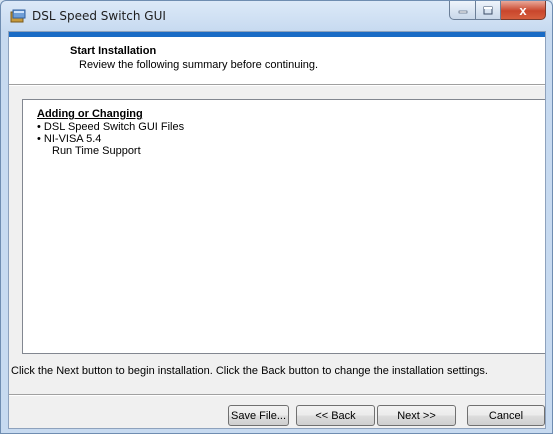 Image resolution: width=553 pixels, height=434 pixels. Describe the element at coordinates (335, 415) in the screenshot. I see `back-button: << Back` at that location.